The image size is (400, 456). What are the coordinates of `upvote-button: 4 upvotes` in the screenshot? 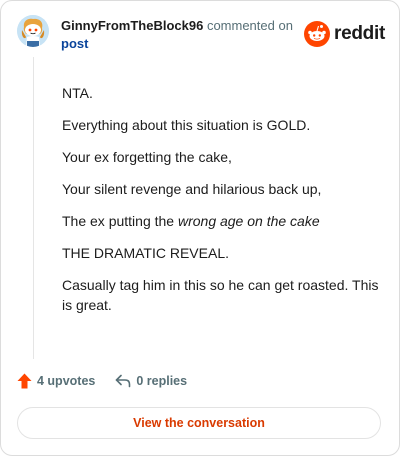 It's located at (56, 381).